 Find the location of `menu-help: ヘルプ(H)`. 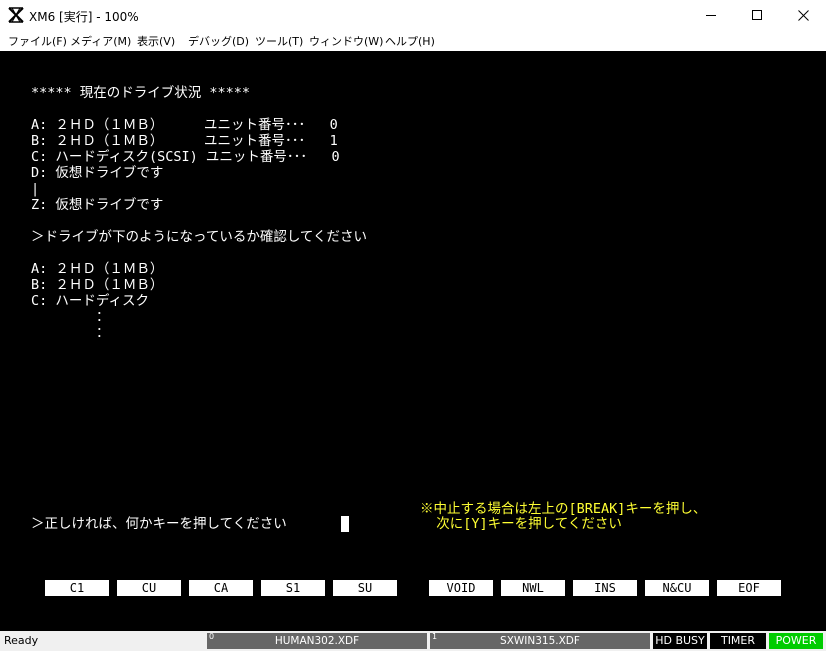

menu-help: ヘルプ(H) is located at coordinates (410, 41).